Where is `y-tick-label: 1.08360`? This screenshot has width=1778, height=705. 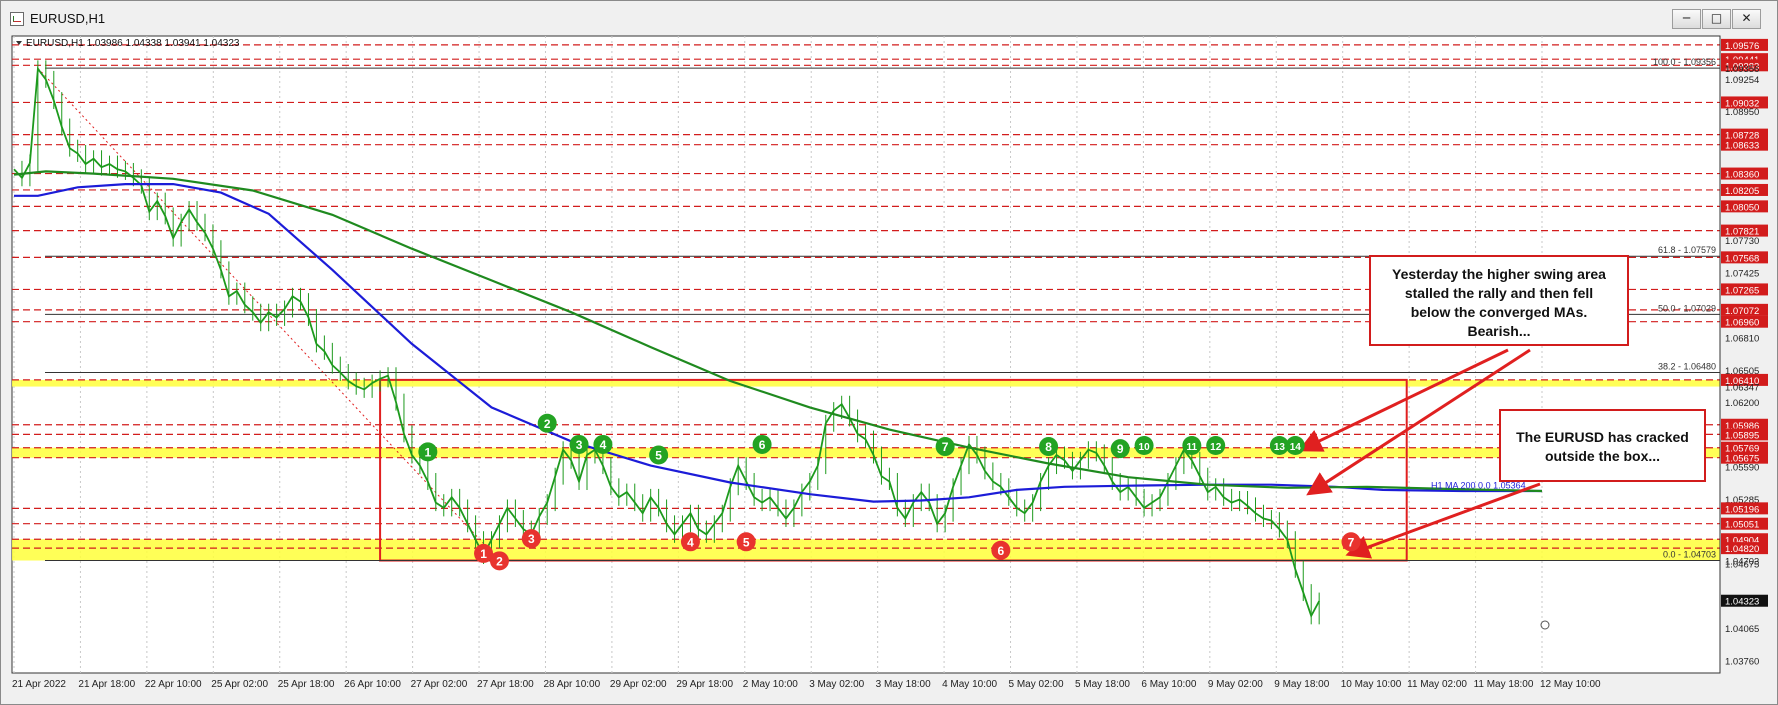 y-tick-label: 1.08360 is located at coordinates (1742, 175).